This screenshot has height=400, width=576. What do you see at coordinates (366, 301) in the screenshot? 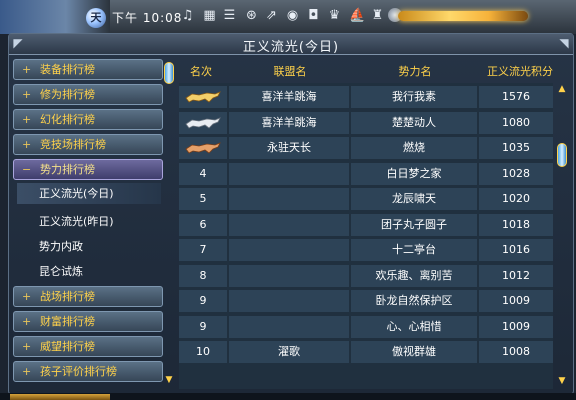
I see `table-row: 9 卧龙自然保护区 1009` at bounding box center [366, 301].